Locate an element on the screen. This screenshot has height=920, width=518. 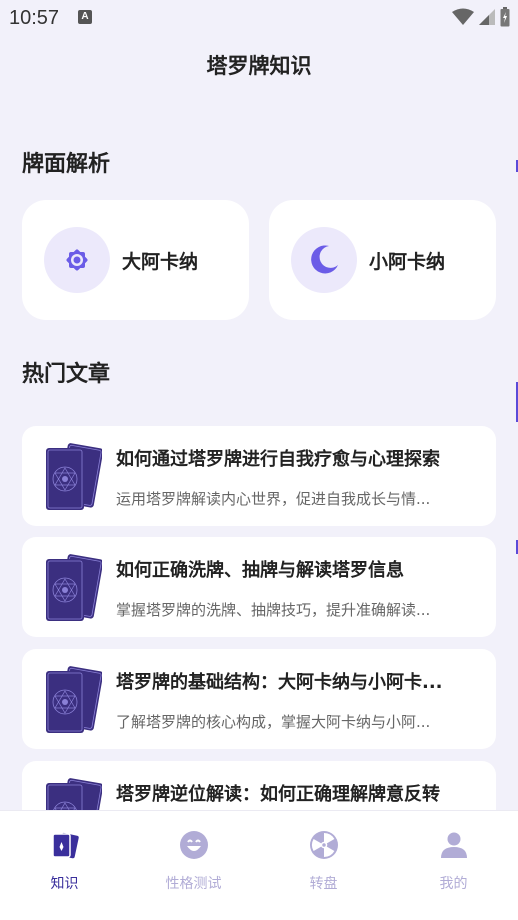
notification-icon: A is located at coordinates (85, 17).